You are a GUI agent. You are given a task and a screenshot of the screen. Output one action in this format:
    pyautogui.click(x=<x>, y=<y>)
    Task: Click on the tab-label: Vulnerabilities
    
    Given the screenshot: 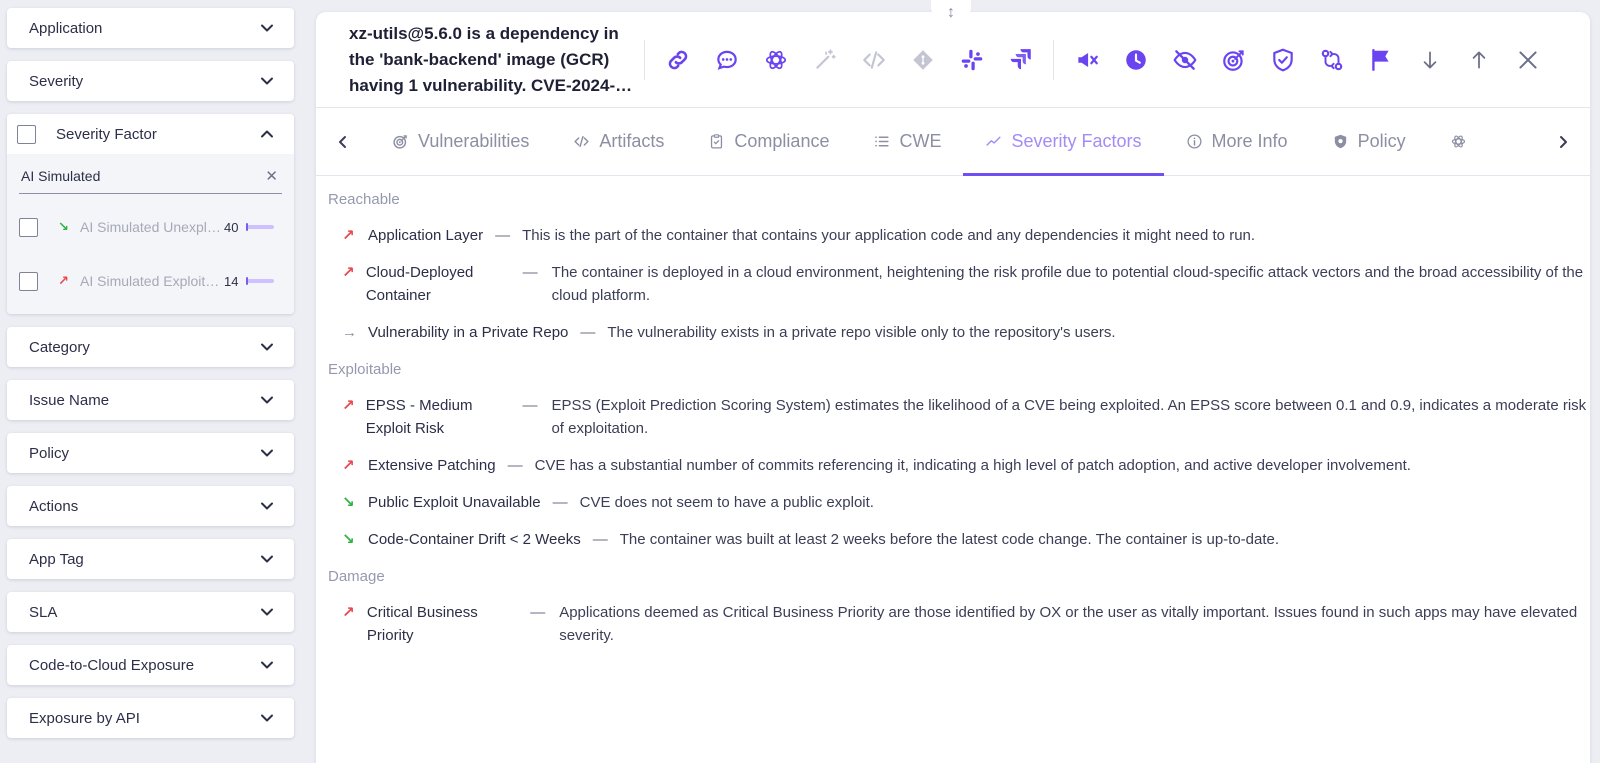 What is the action you would take?
    pyautogui.click(x=474, y=141)
    